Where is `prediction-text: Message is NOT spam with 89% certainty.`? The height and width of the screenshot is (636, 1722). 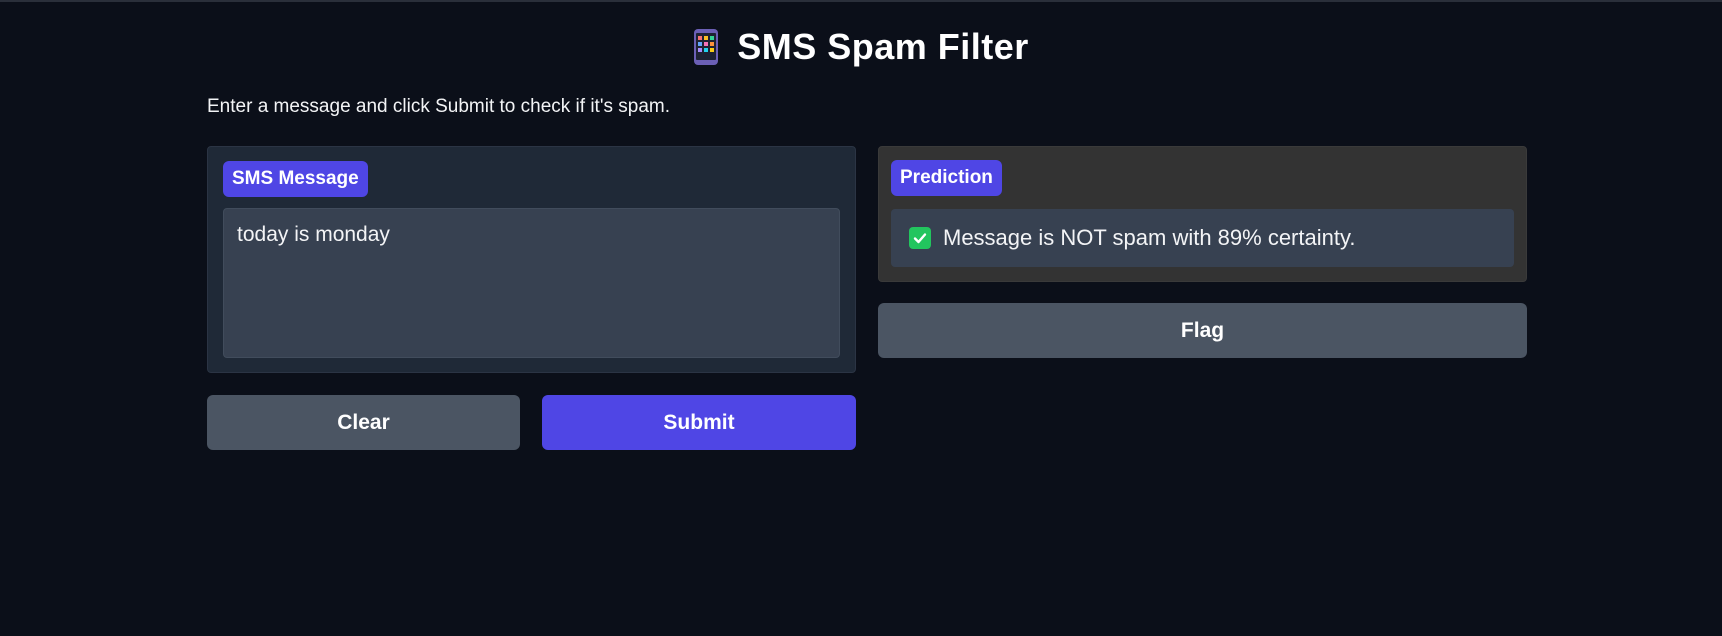
prediction-text: Message is NOT spam with 89% certainty. is located at coordinates (1149, 237).